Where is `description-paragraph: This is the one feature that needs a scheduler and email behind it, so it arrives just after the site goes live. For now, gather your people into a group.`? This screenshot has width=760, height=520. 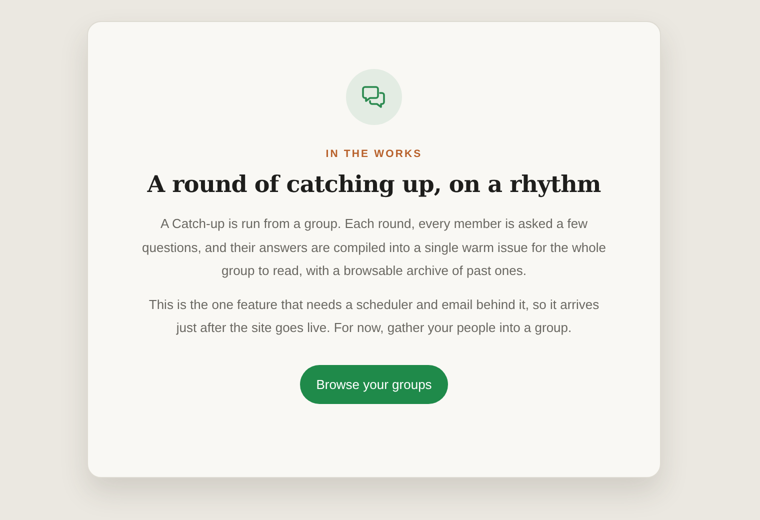 description-paragraph: This is the one feature that needs a scheduler and email behind it, so it arrives just after the site goes live. For now, gather your people into a group. is located at coordinates (374, 316).